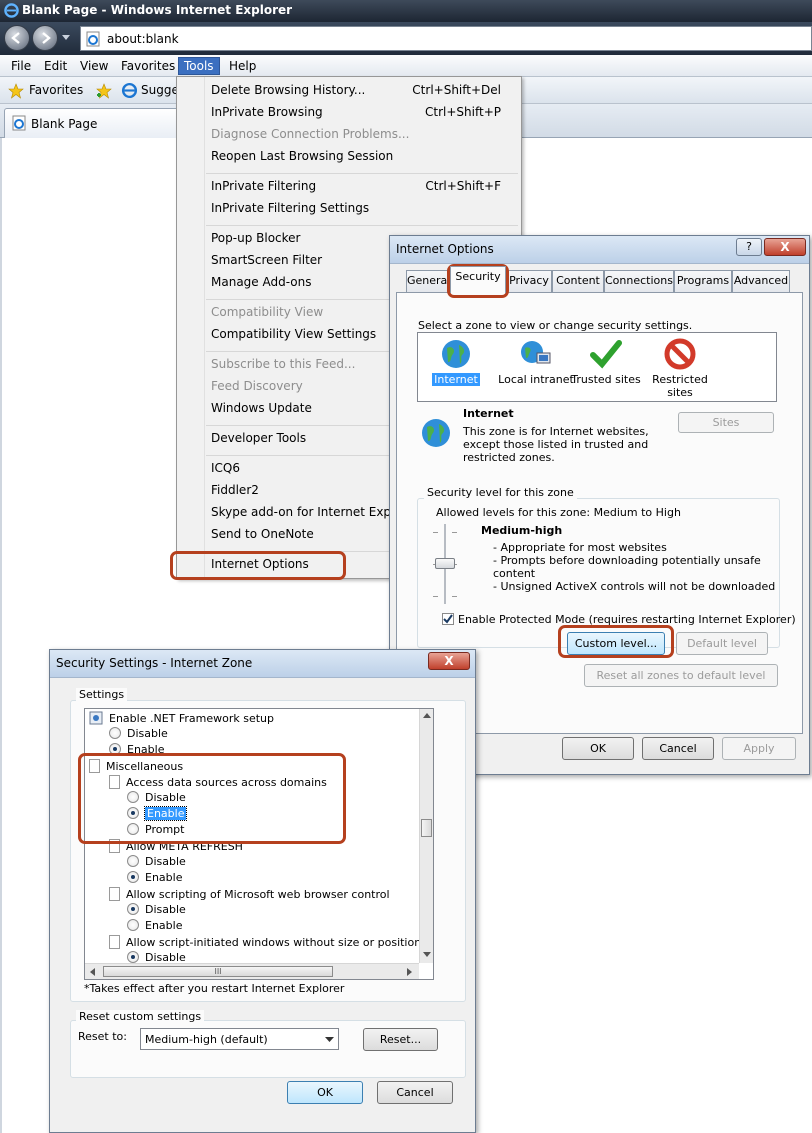  What do you see at coordinates (446, 38) in the screenshot?
I see `address-bar: about:blank` at bounding box center [446, 38].